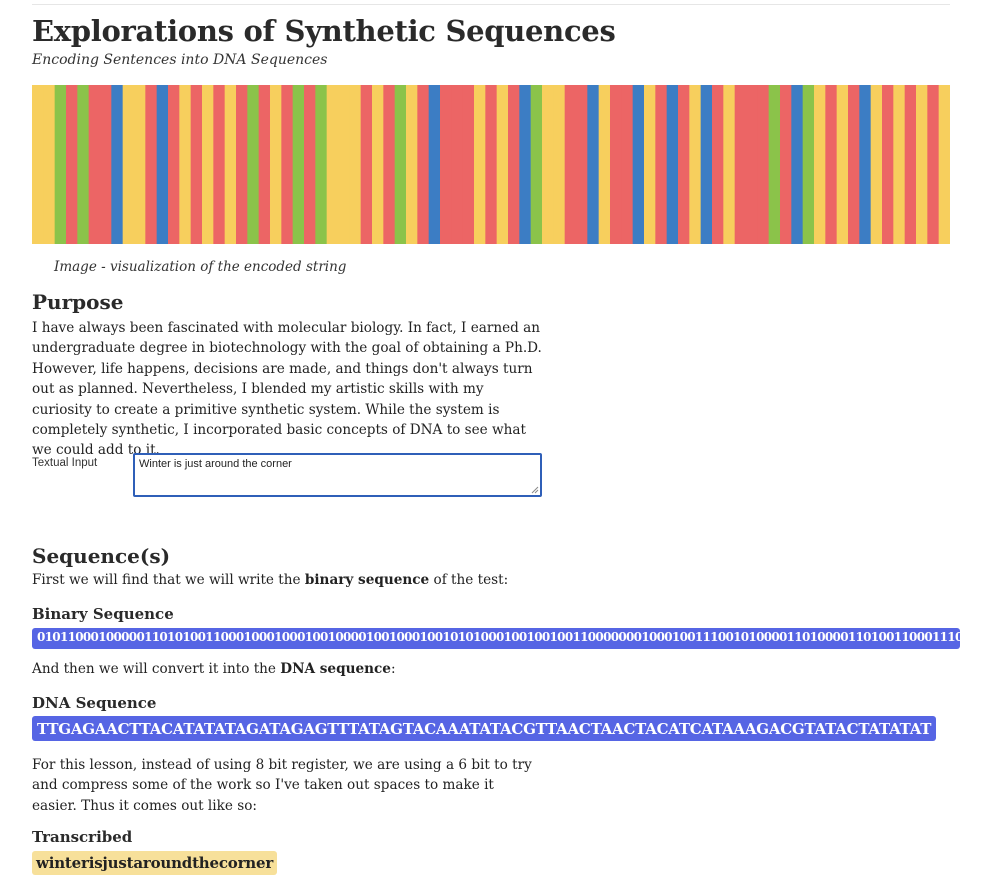  What do you see at coordinates (180, 60) in the screenshot?
I see `page-subtitle: Encoding Sentences into DNA Sequences` at bounding box center [180, 60].